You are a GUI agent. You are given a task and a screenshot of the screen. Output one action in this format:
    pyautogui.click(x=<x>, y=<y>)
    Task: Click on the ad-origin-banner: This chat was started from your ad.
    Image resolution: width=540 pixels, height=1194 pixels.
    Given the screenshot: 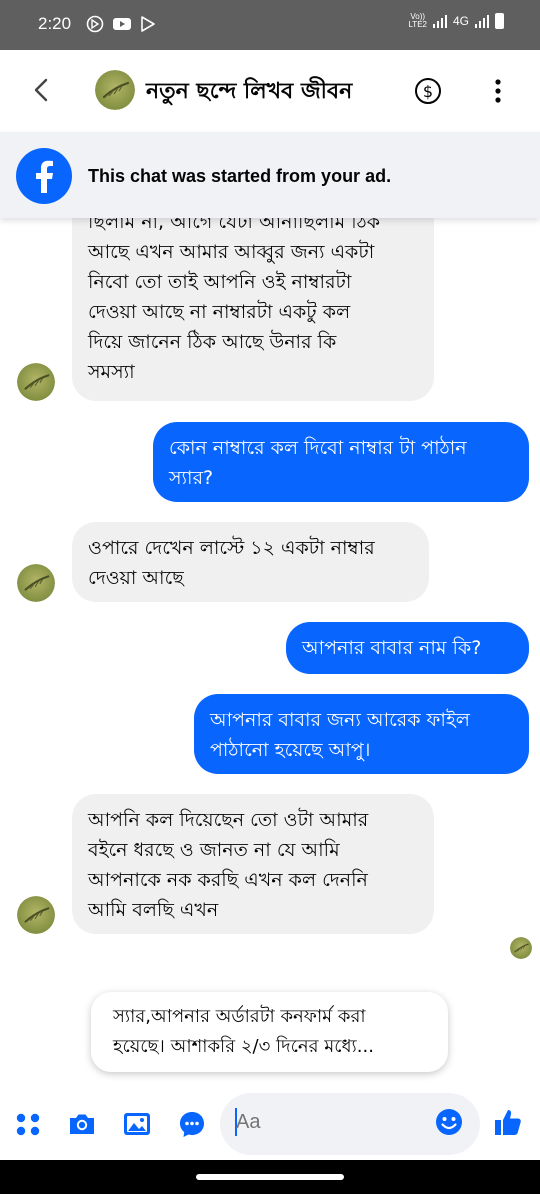 What is the action you would take?
    pyautogui.click(x=270, y=175)
    